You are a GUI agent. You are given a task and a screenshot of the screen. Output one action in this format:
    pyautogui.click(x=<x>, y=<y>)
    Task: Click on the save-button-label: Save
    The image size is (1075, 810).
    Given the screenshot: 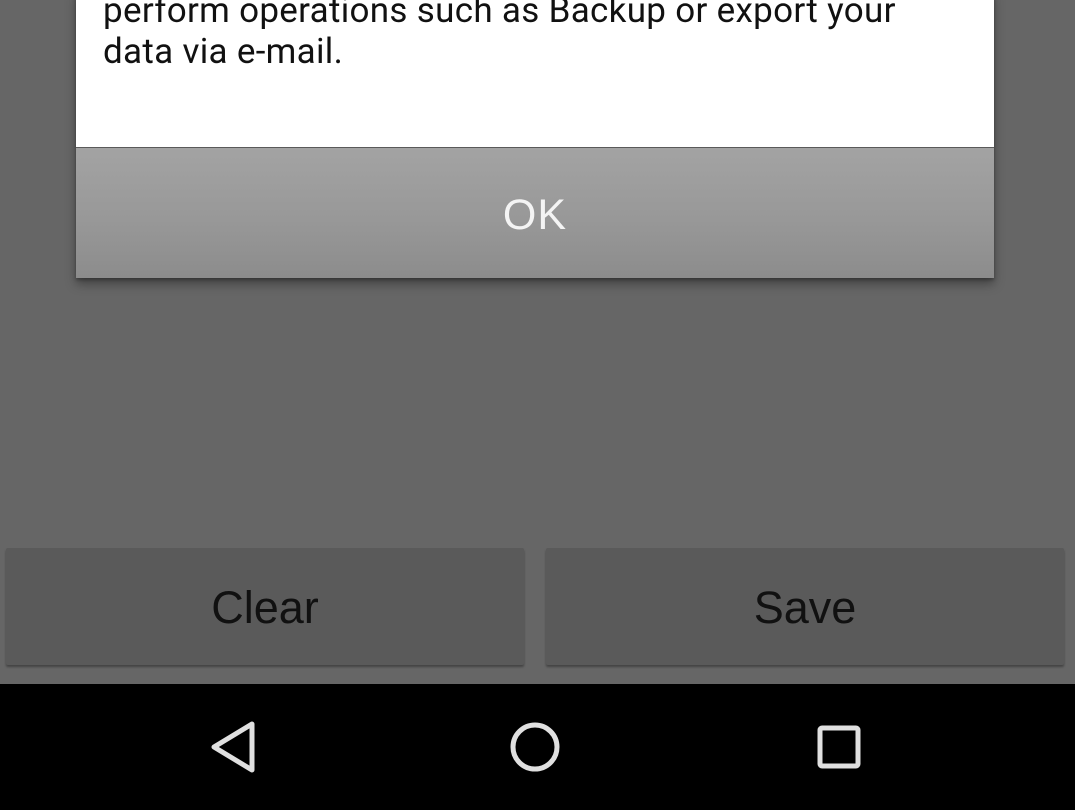 What is the action you would take?
    pyautogui.click(x=805, y=607)
    